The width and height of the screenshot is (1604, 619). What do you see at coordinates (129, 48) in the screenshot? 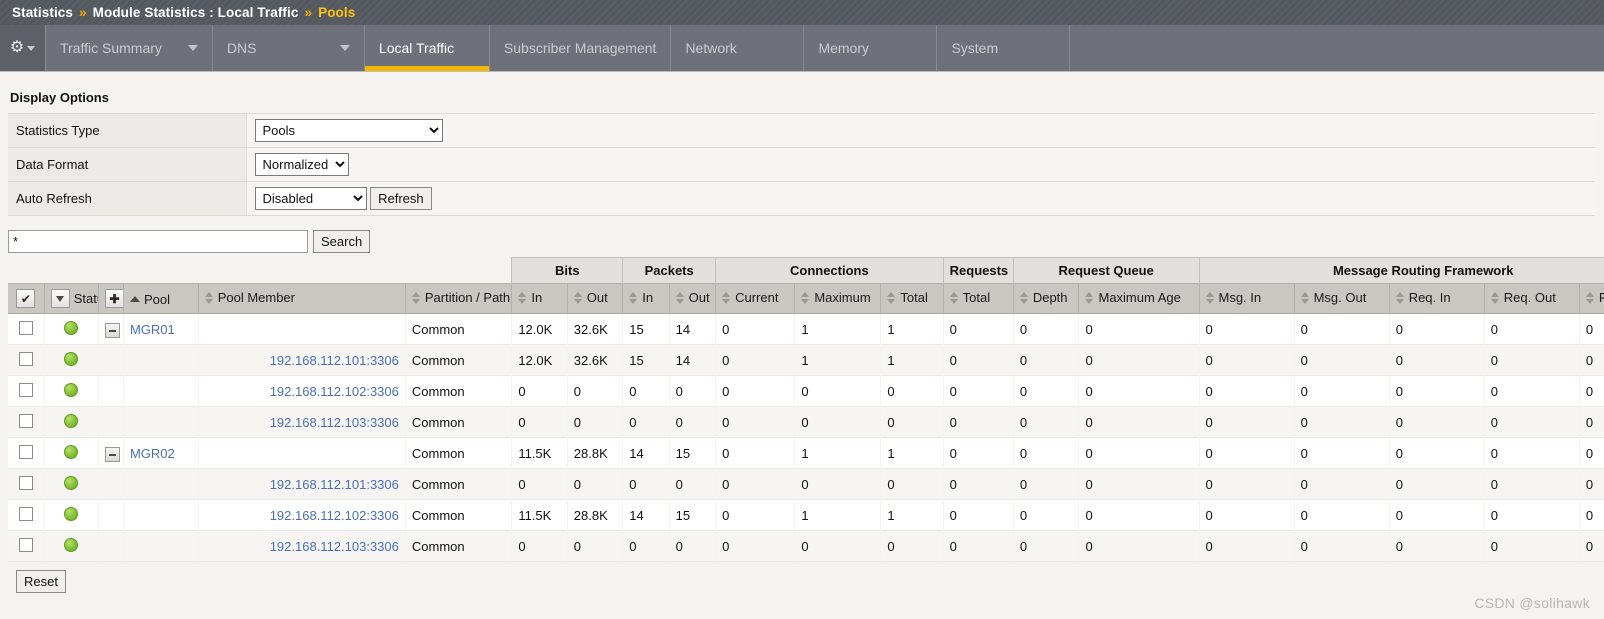
I see `tab-traffic-summary: Traffic Summary` at bounding box center [129, 48].